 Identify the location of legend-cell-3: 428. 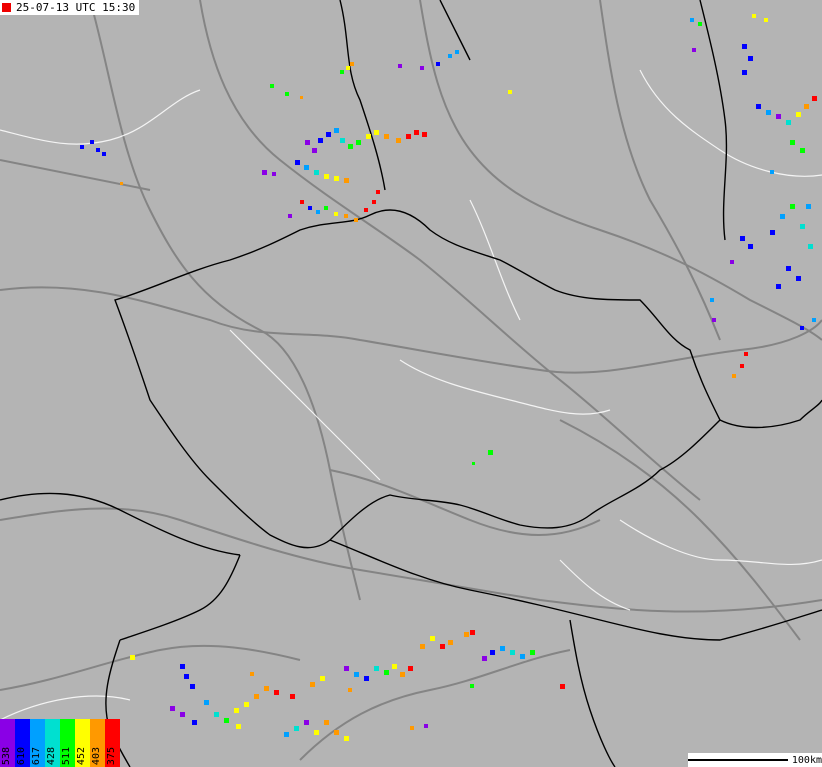
(52, 743).